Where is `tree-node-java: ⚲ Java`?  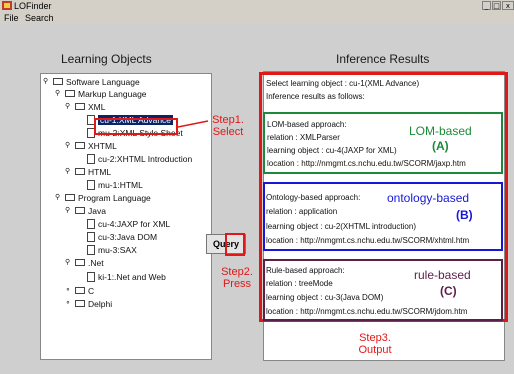
tree-node-java: ⚲ Java is located at coordinates (85, 211).